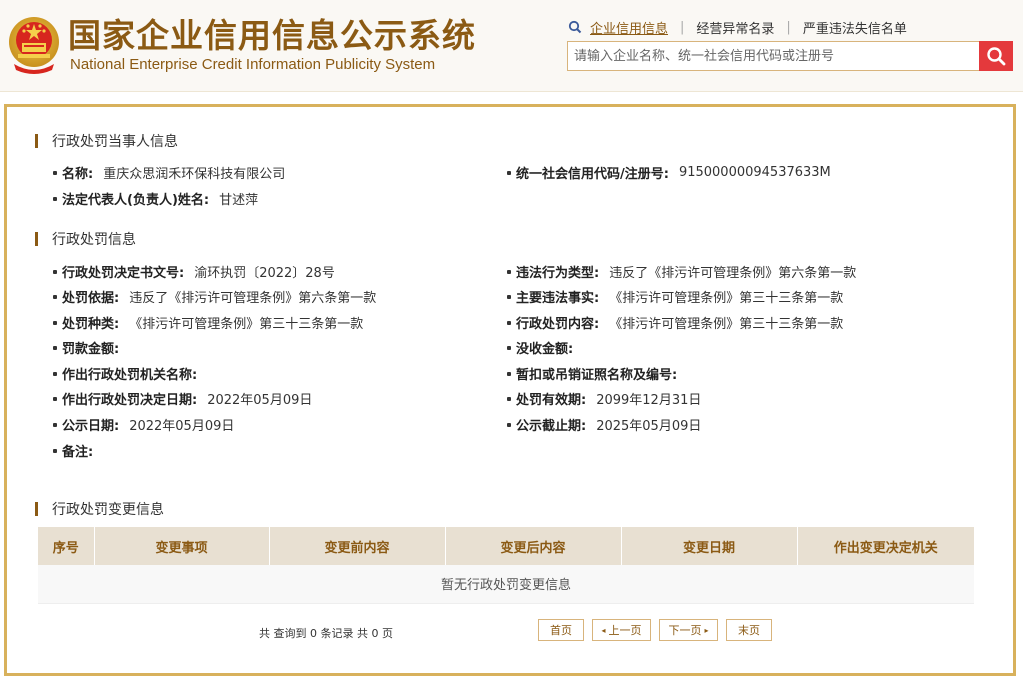 The width and height of the screenshot is (1023, 684). What do you see at coordinates (775, 56) in the screenshot?
I see `search-input` at bounding box center [775, 56].